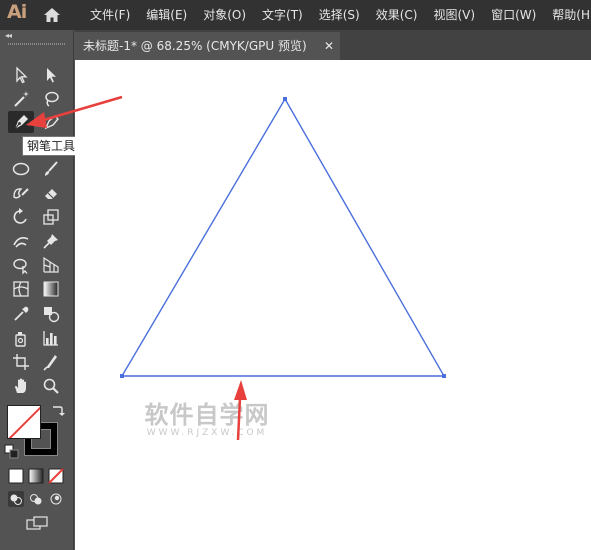  What do you see at coordinates (224, 15) in the screenshot?
I see `menu-object: 对象(O)` at bounding box center [224, 15].